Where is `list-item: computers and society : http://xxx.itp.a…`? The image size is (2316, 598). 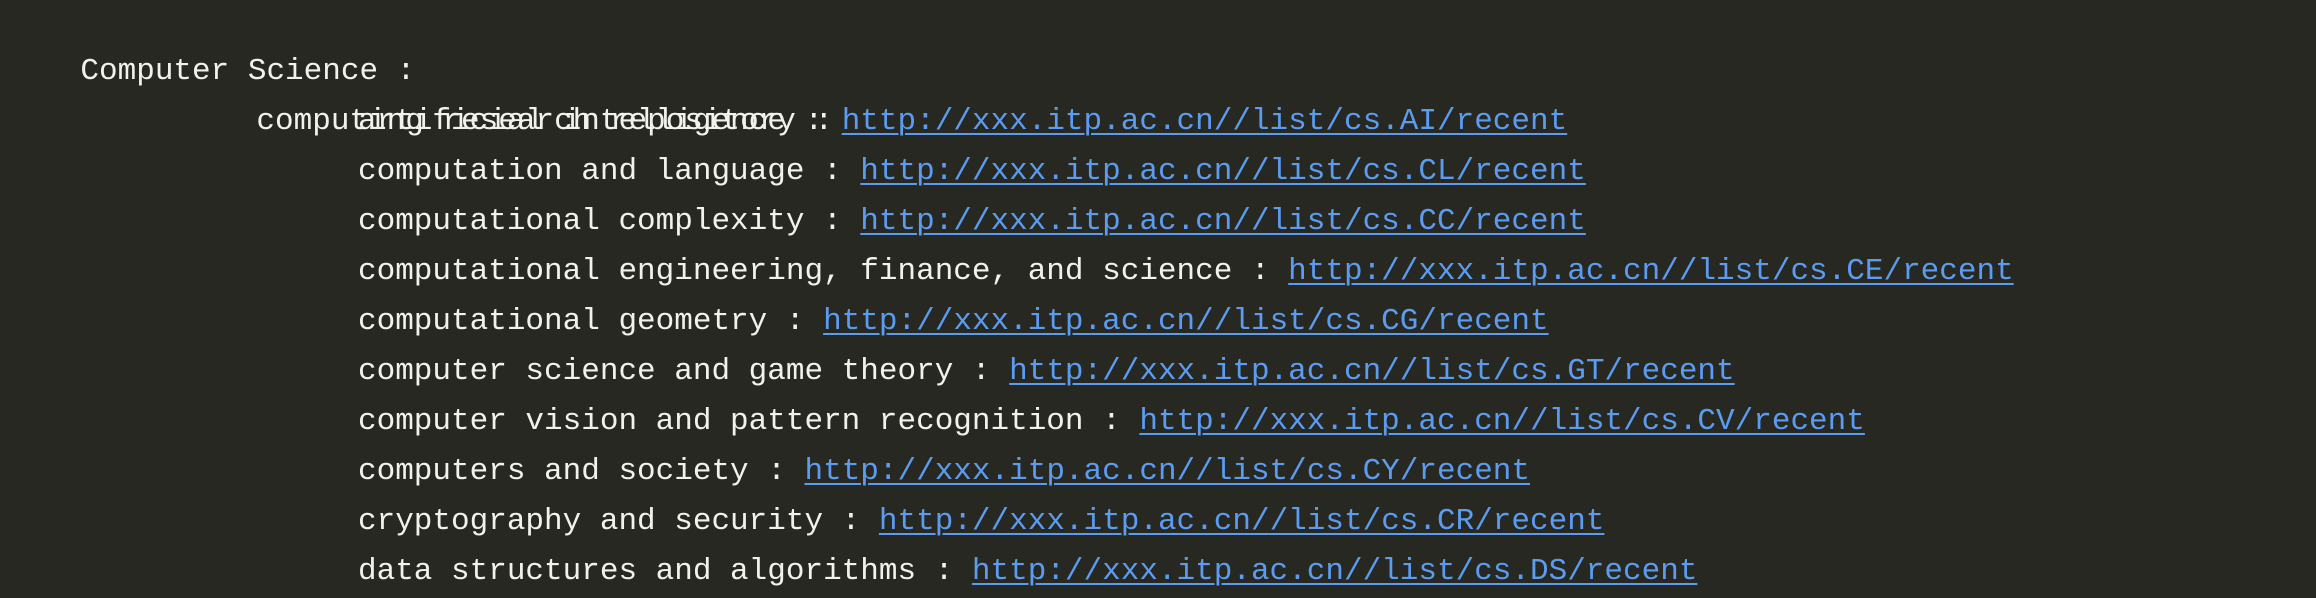
list-item: computers and society : http://xxx.itp.a… is located at coordinates (944, 472).